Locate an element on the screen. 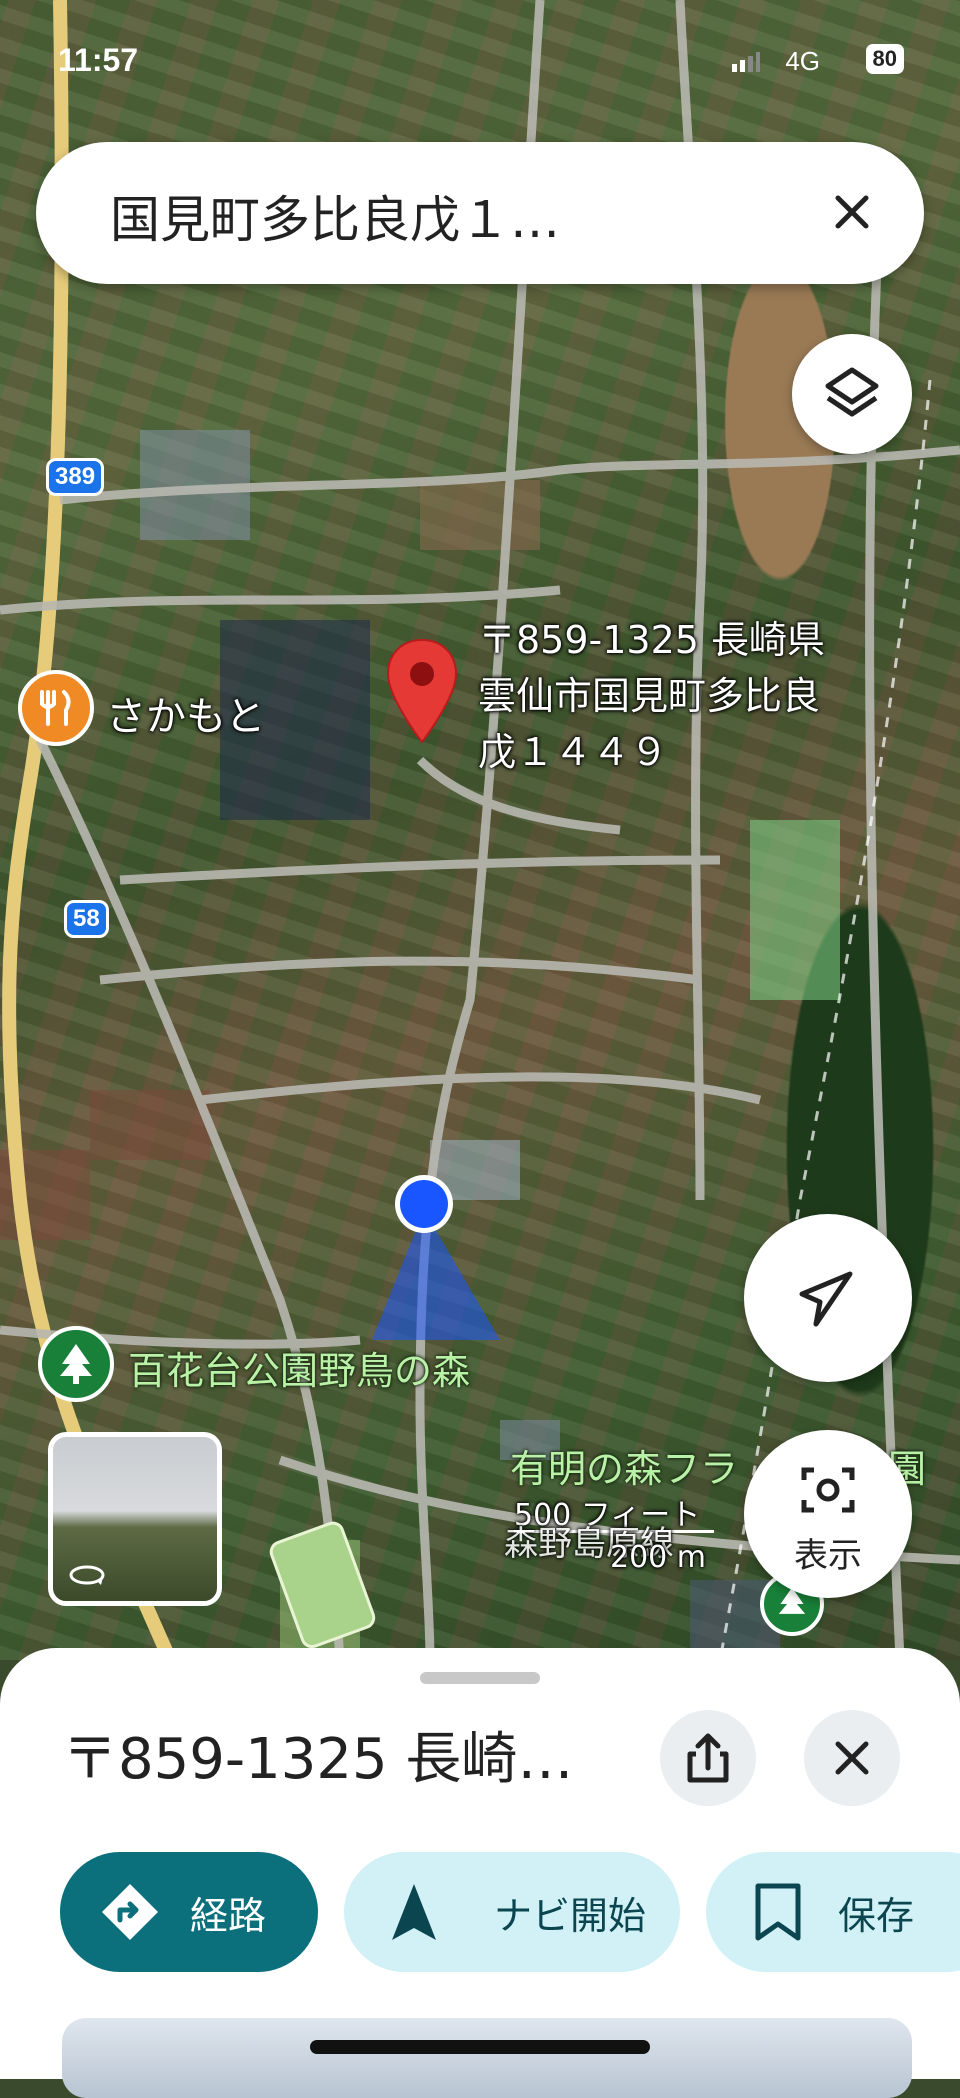 This screenshot has height=2098, width=960. marker-address-line-1: 〒859-1325 長崎県 is located at coordinates (652, 640).